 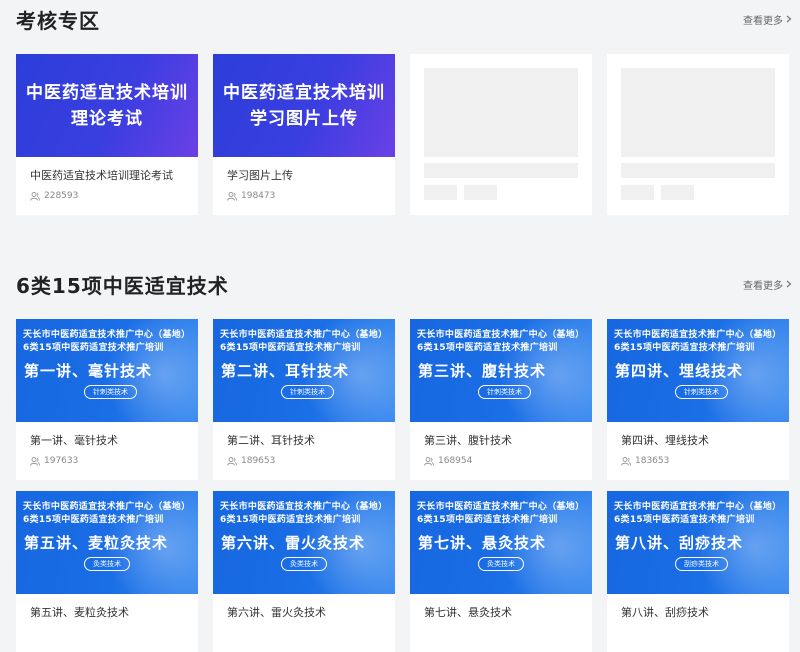 I want to click on card-title: 第二讲、耳针技术, so click(x=271, y=440).